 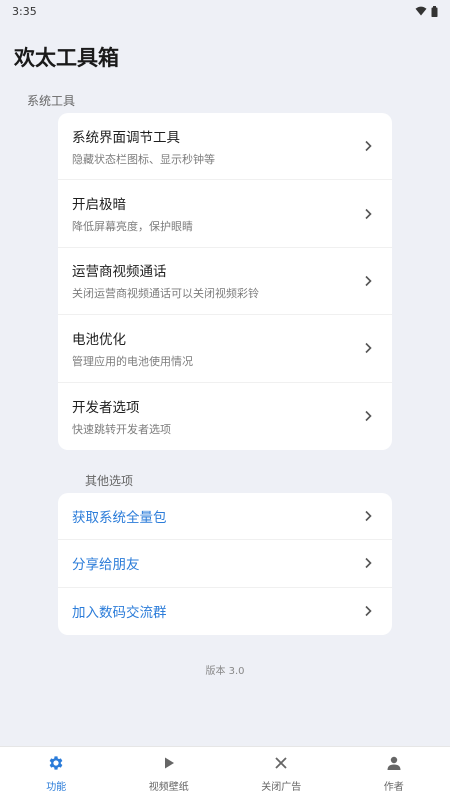 What do you see at coordinates (106, 565) in the screenshot?
I see `item-title: 分享给朋友` at bounding box center [106, 565].